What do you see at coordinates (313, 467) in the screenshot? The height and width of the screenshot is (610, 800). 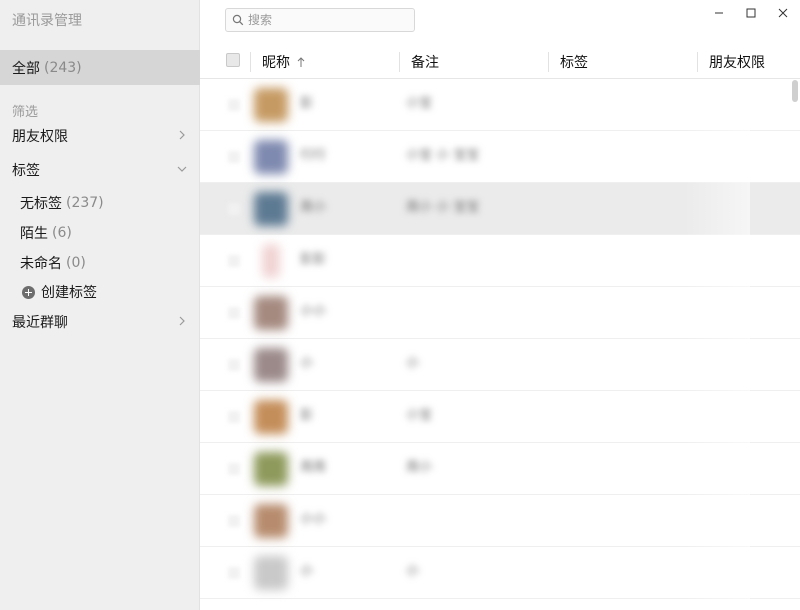 I see `row-nickname: 周周` at bounding box center [313, 467].